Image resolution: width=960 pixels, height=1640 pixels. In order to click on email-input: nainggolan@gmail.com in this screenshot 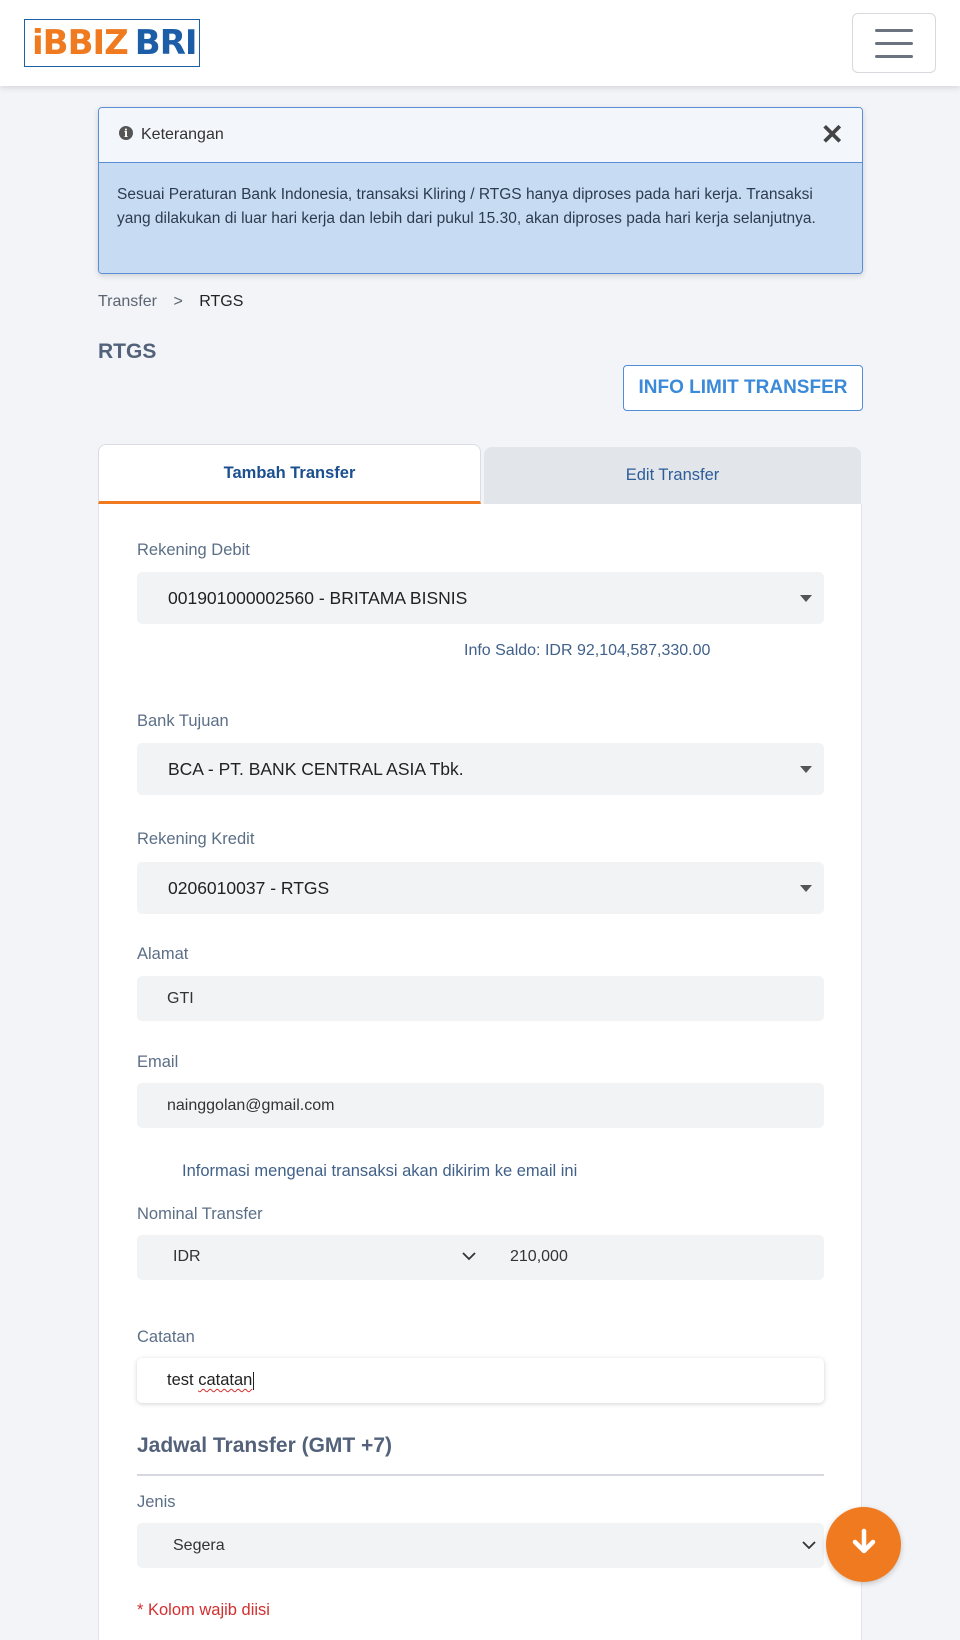, I will do `click(480, 1105)`.